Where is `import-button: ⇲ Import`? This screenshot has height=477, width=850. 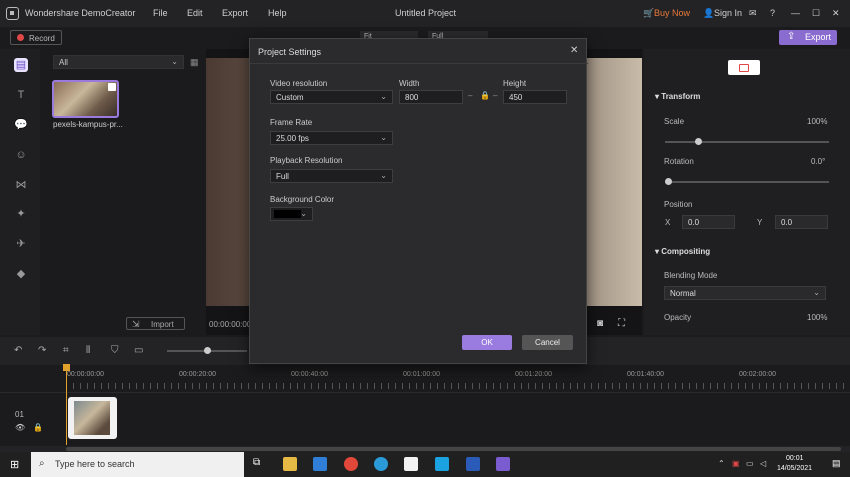 import-button: ⇲ Import is located at coordinates (155, 323).